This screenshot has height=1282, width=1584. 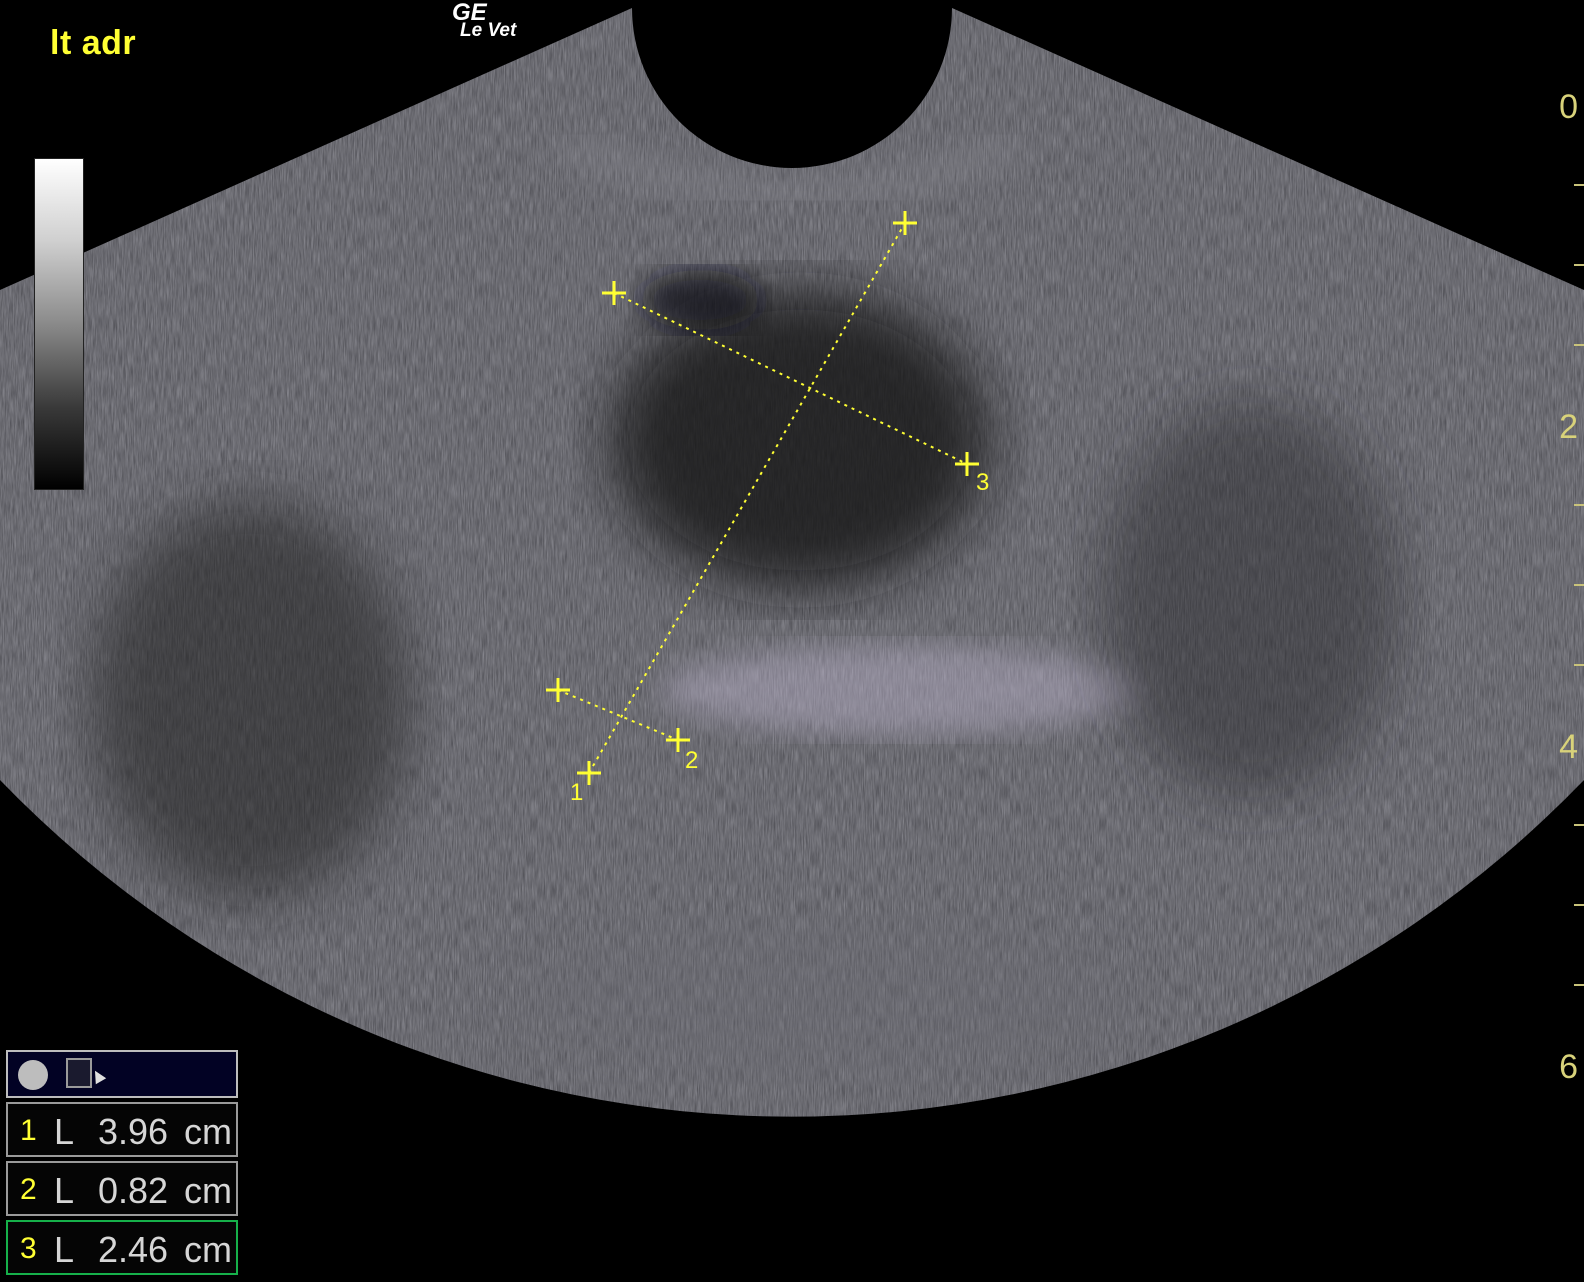 I want to click on measurement-row-3: 3 L 2.46 cm, so click(x=122, y=1247).